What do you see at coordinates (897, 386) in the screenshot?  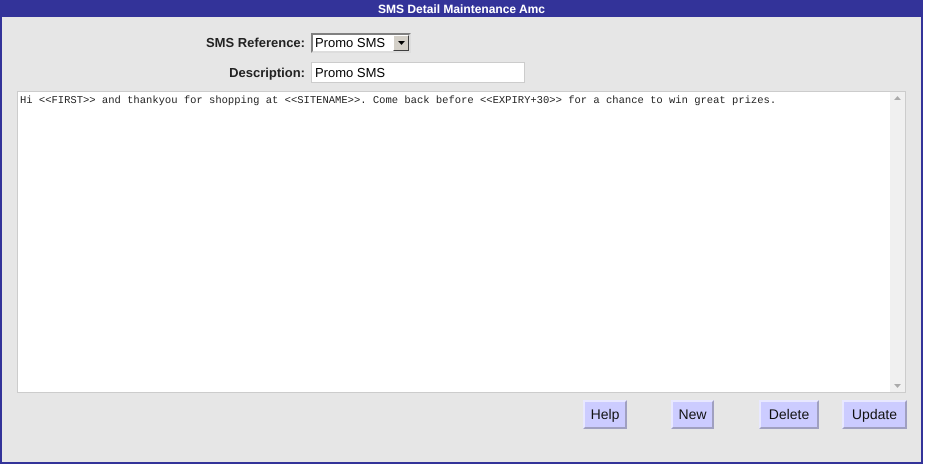 I see `scroll-down-icon` at bounding box center [897, 386].